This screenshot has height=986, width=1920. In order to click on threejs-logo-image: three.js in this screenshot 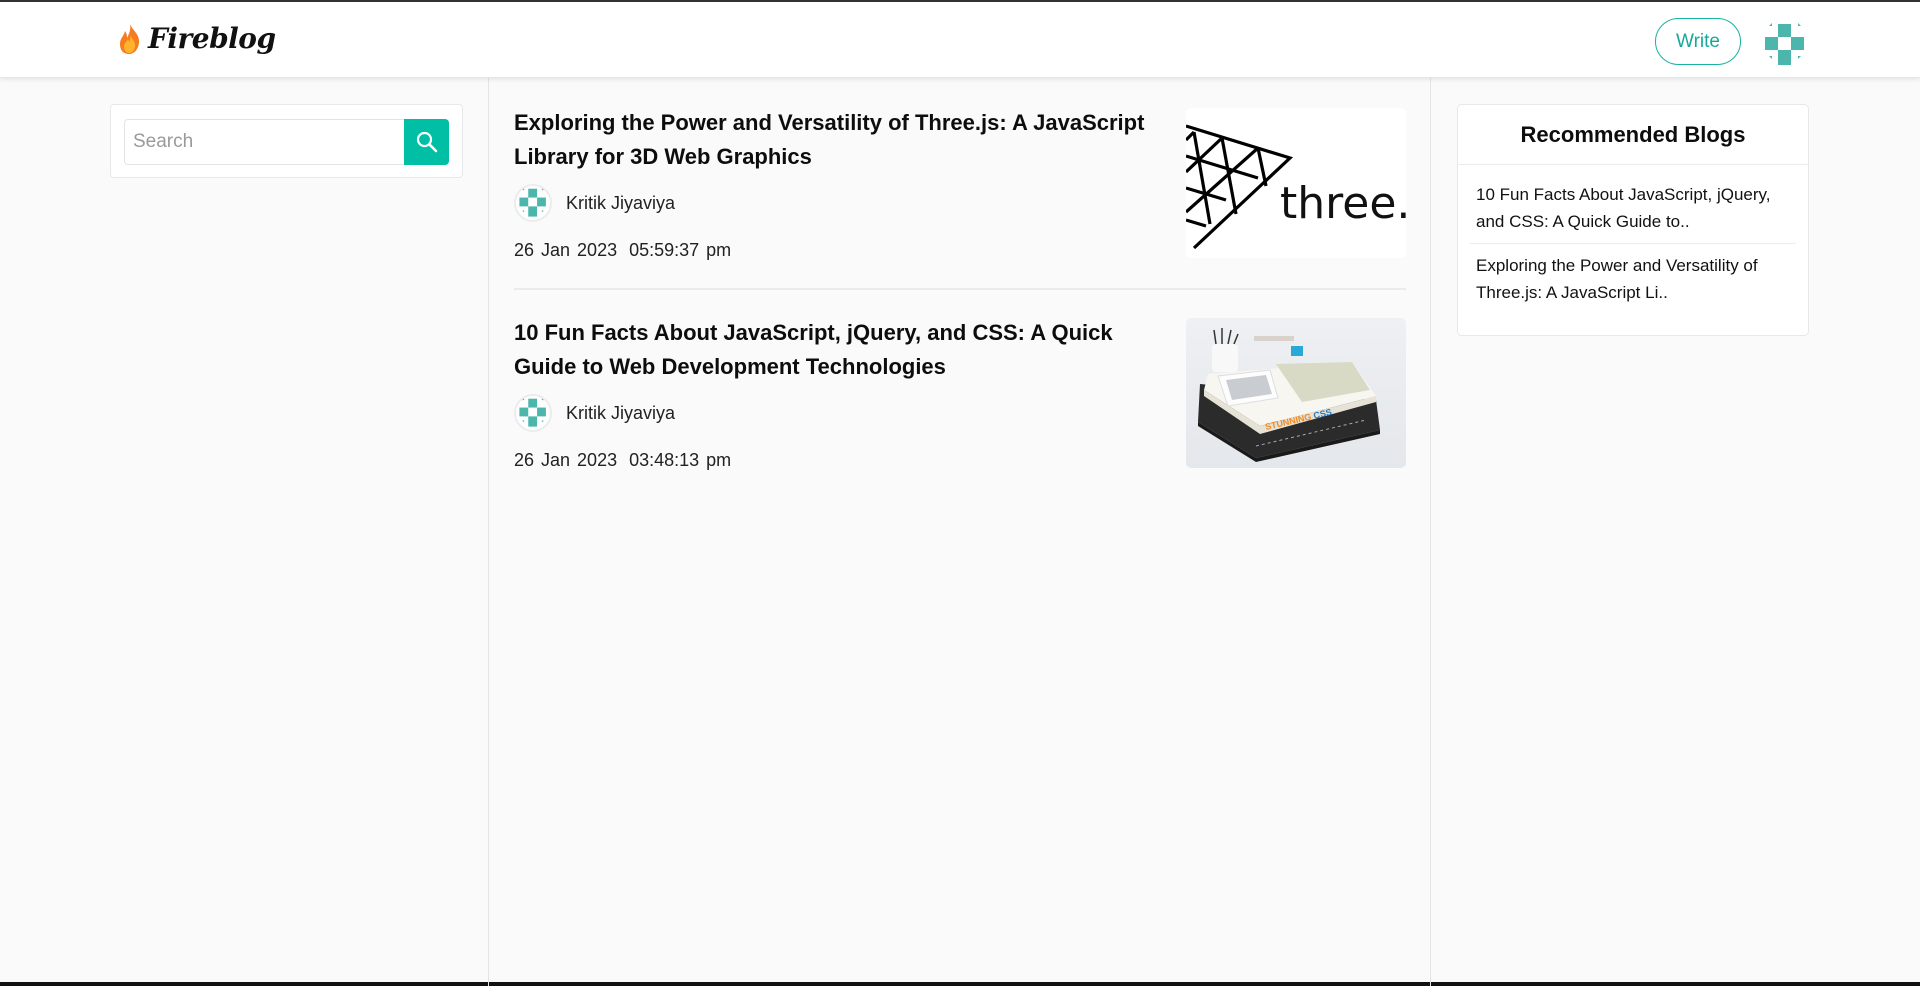, I will do `click(1296, 183)`.